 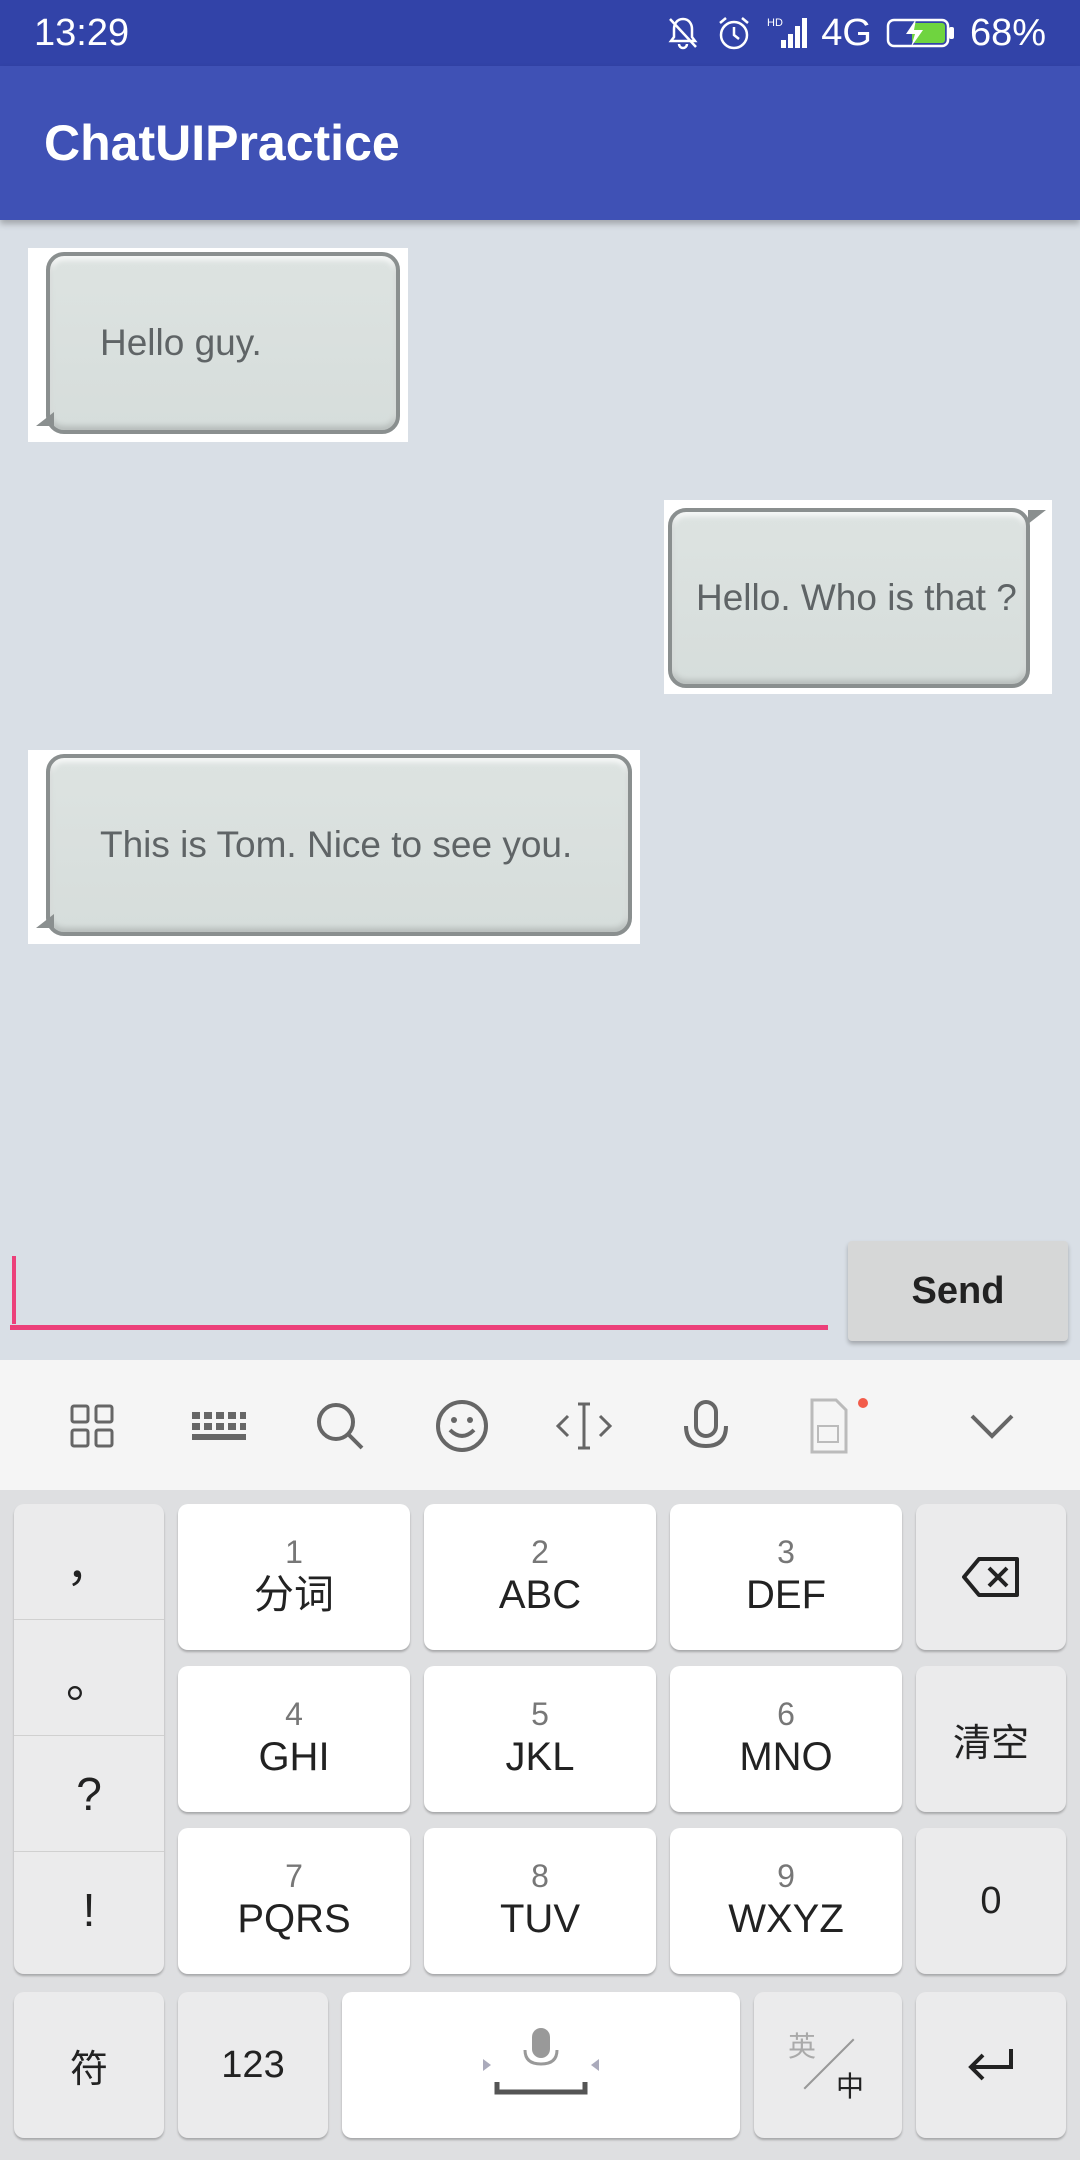 I want to click on key-letters: 分词, so click(x=294, y=1595).